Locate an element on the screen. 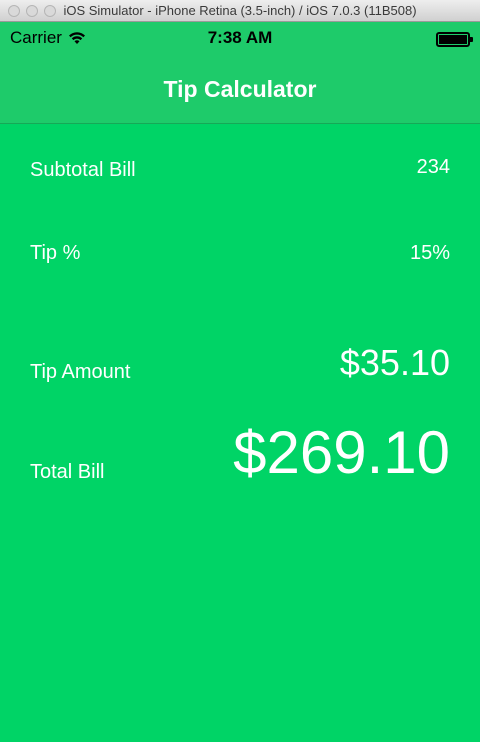  tip-amount-label: Tip Amount is located at coordinates (80, 372).